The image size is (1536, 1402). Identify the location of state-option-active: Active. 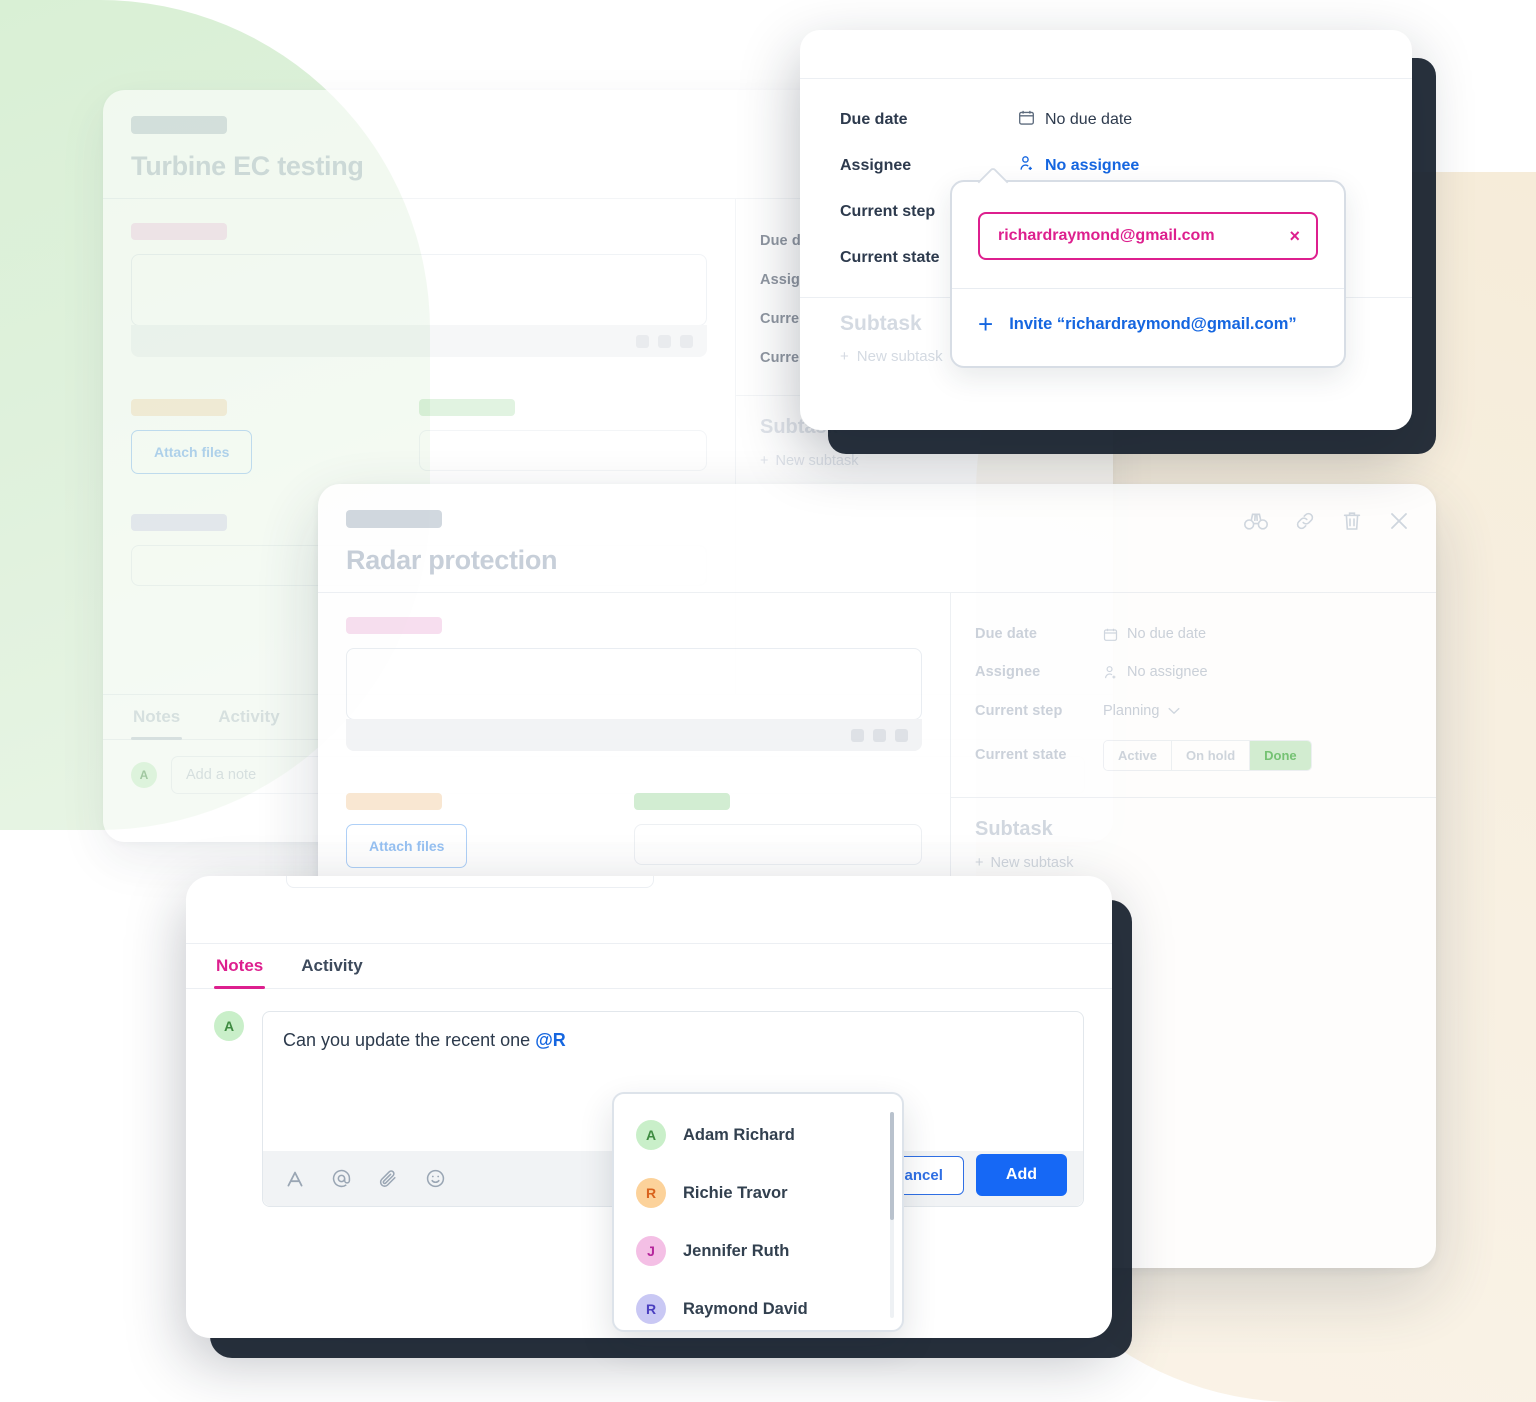
(1138, 755).